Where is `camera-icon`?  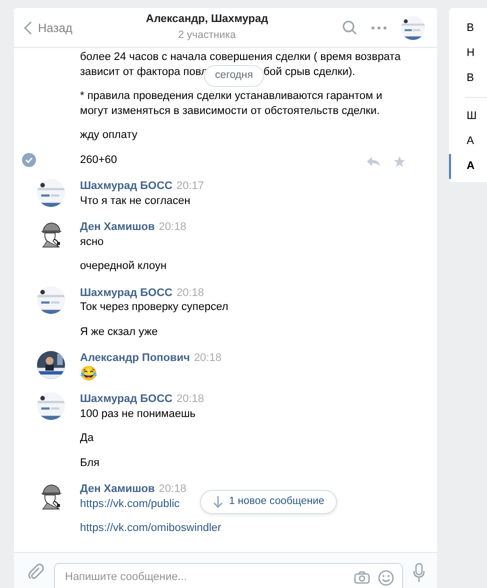
camera-icon is located at coordinates (362, 577).